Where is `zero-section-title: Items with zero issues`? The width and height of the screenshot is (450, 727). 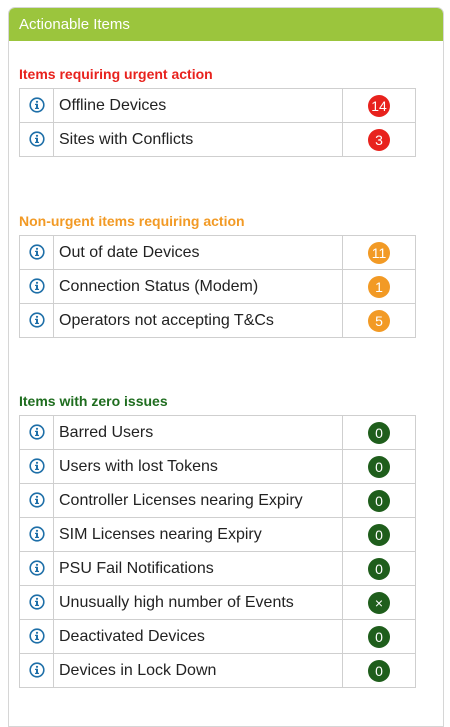 zero-section-title: Items with zero issues is located at coordinates (93, 401).